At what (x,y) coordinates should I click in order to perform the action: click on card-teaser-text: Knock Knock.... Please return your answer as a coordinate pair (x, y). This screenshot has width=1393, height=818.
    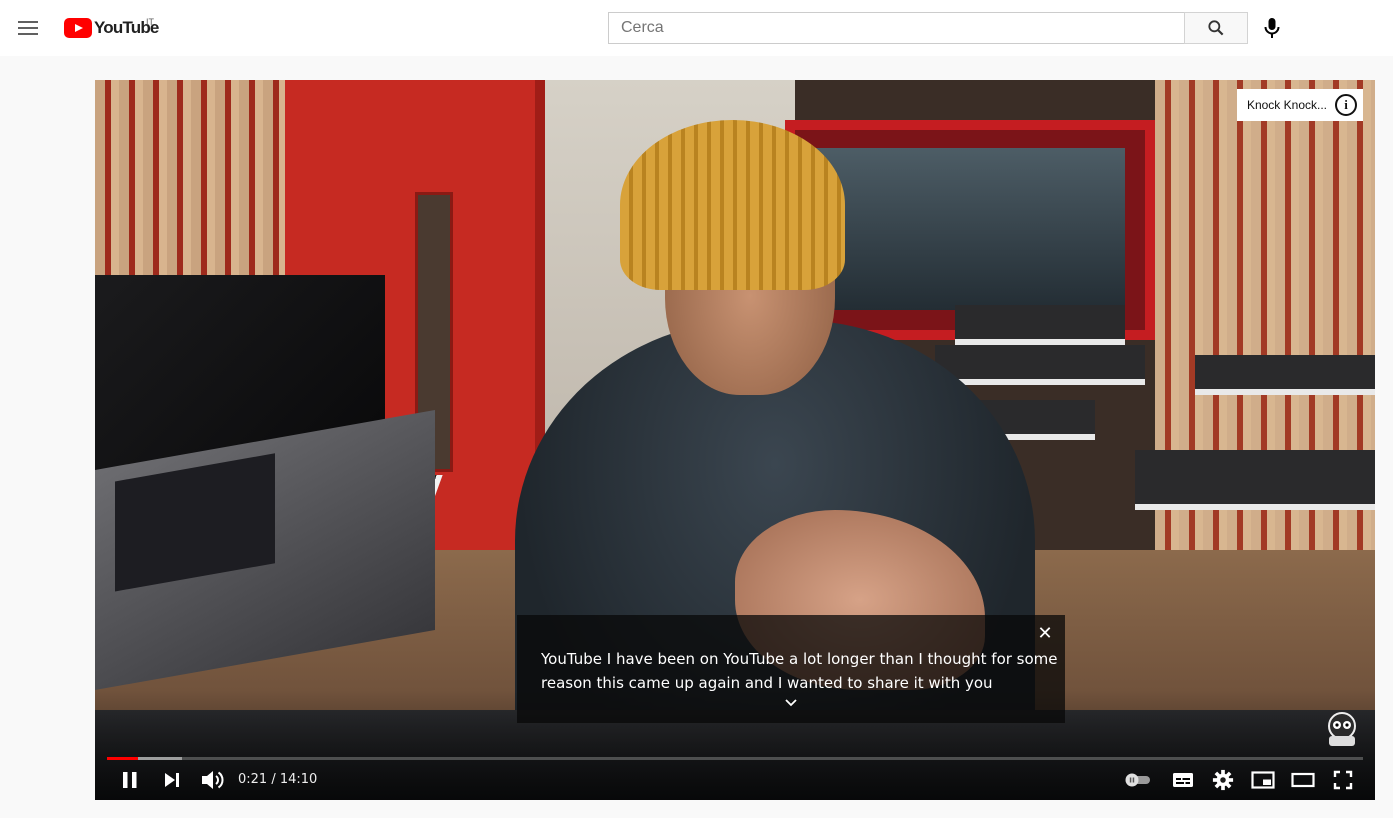
    Looking at the image, I should click on (1286, 105).